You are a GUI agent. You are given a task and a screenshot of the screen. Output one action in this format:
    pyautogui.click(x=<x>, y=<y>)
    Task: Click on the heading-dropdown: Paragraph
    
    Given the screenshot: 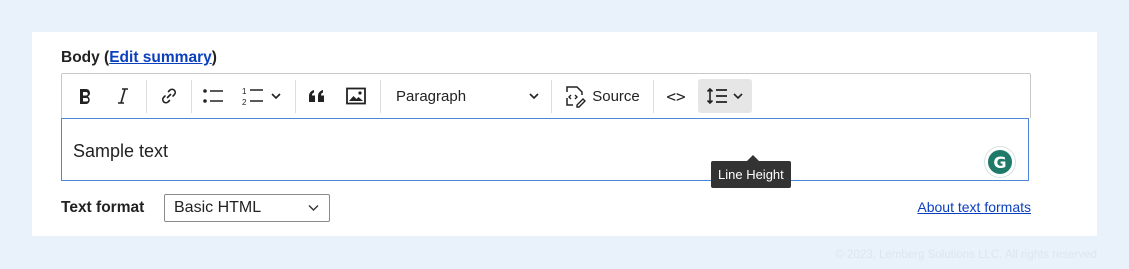 What is the action you would take?
    pyautogui.click(x=466, y=96)
    